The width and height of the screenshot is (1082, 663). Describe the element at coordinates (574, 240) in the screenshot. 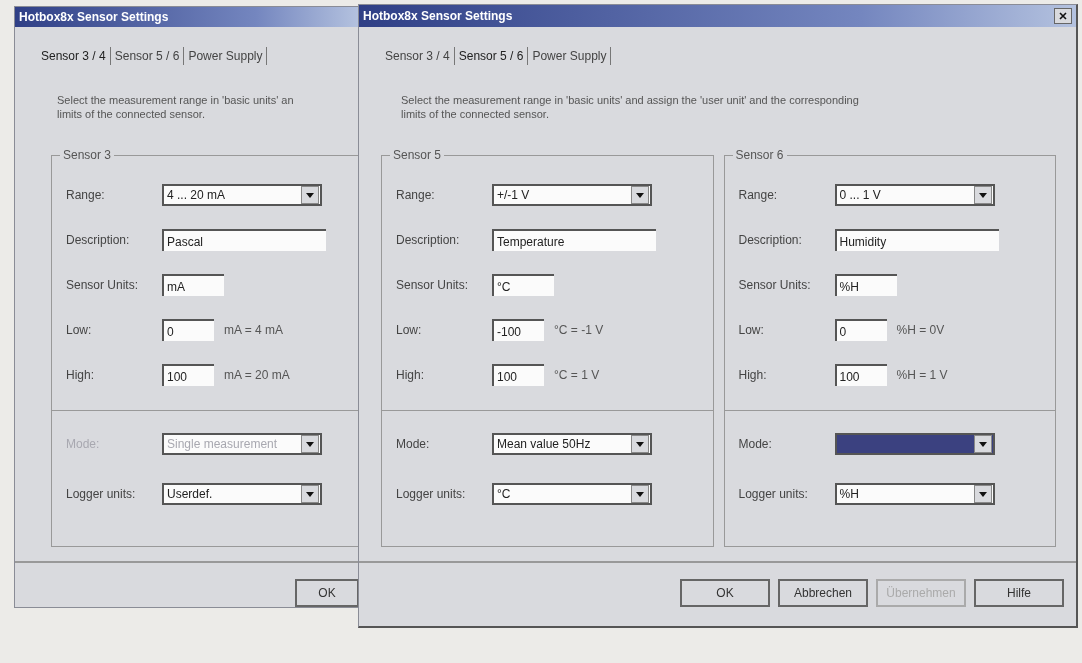

I see `text-field: Temperature` at that location.